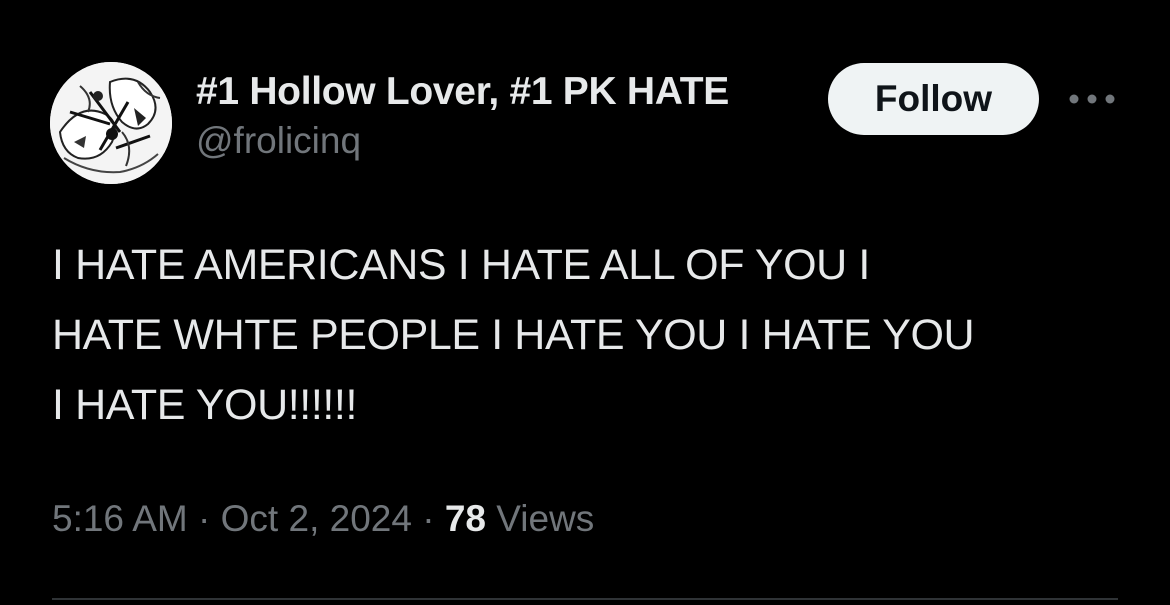 Image resolution: width=1170 pixels, height=605 pixels. I want to click on tweet-text-line: I HATE YOU!!!!!!, so click(205, 405).